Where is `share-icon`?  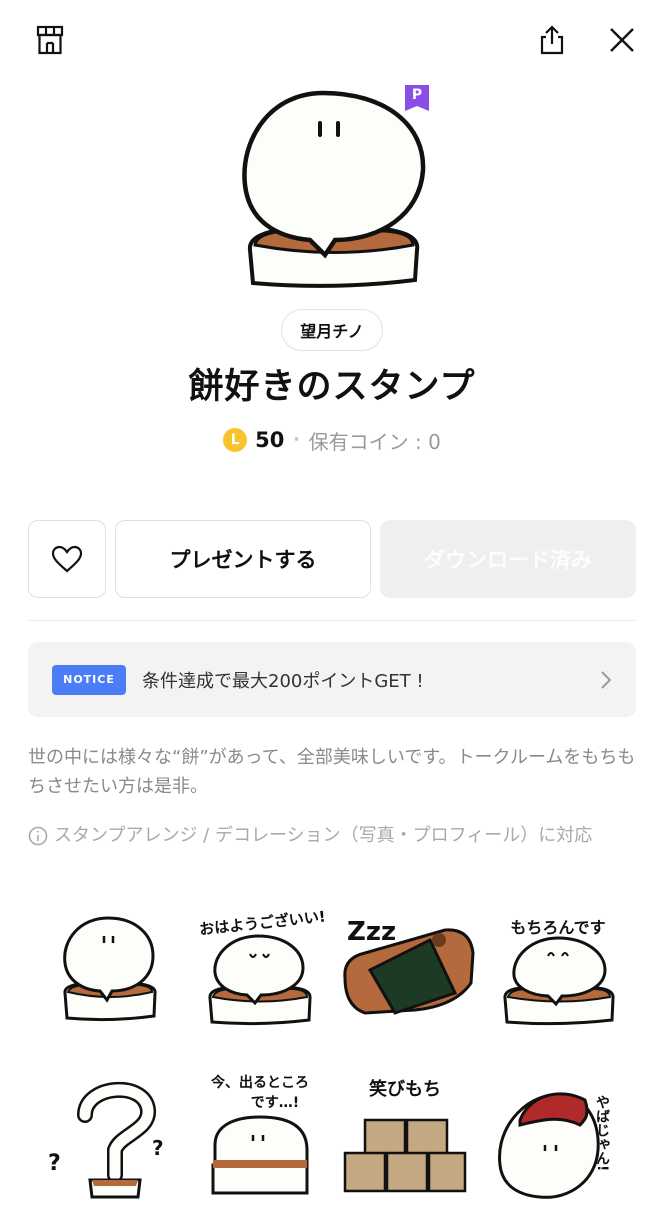
share-icon is located at coordinates (552, 40).